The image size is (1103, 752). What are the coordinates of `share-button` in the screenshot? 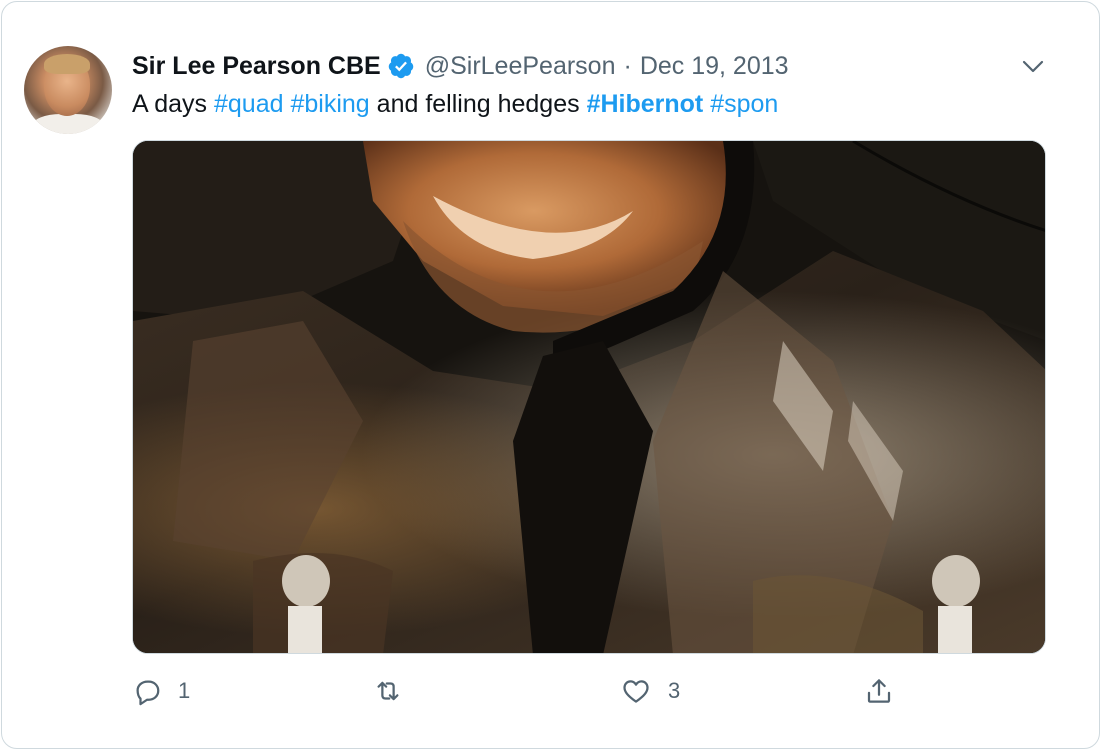 It's located at (879, 691).